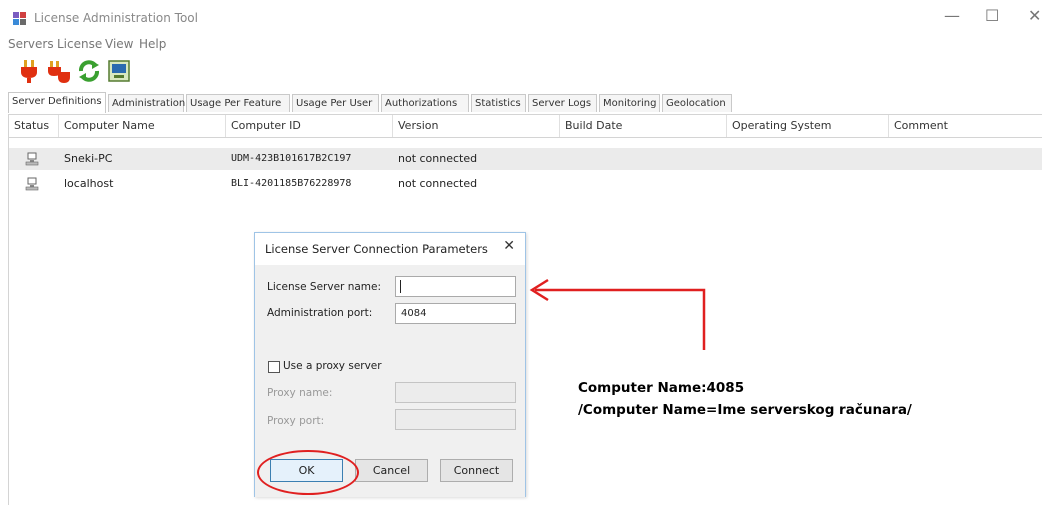 The height and width of the screenshot is (505, 1042). I want to click on column-header-comment: Comment, so click(965, 126).